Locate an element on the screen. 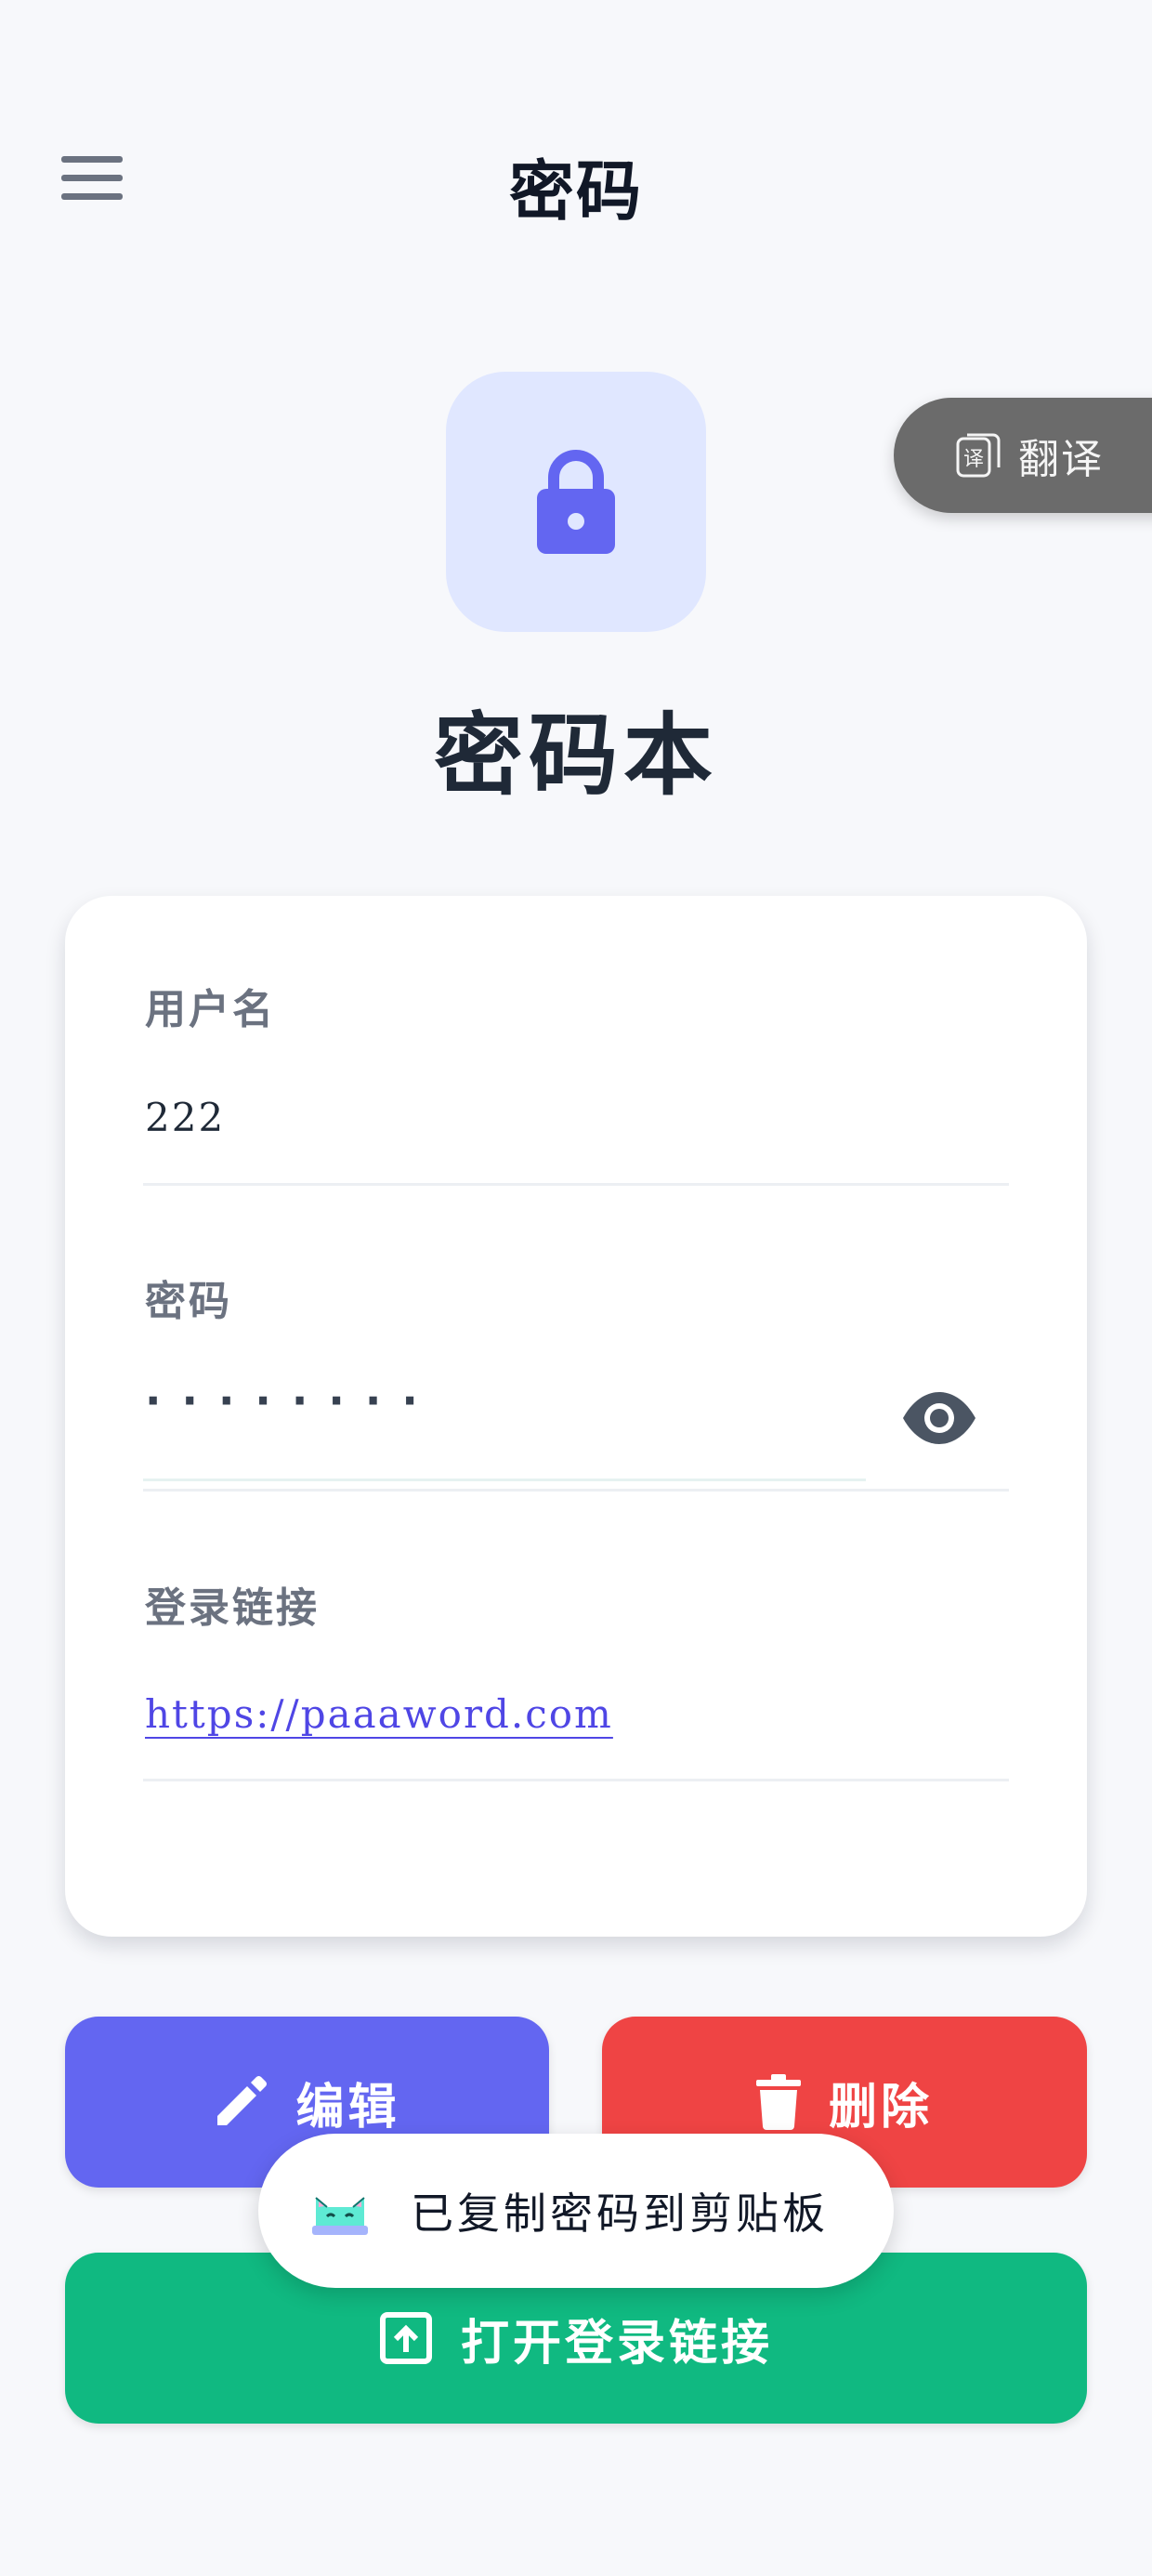 The width and height of the screenshot is (1152, 2576). password-label: 密码 is located at coordinates (188, 1301).